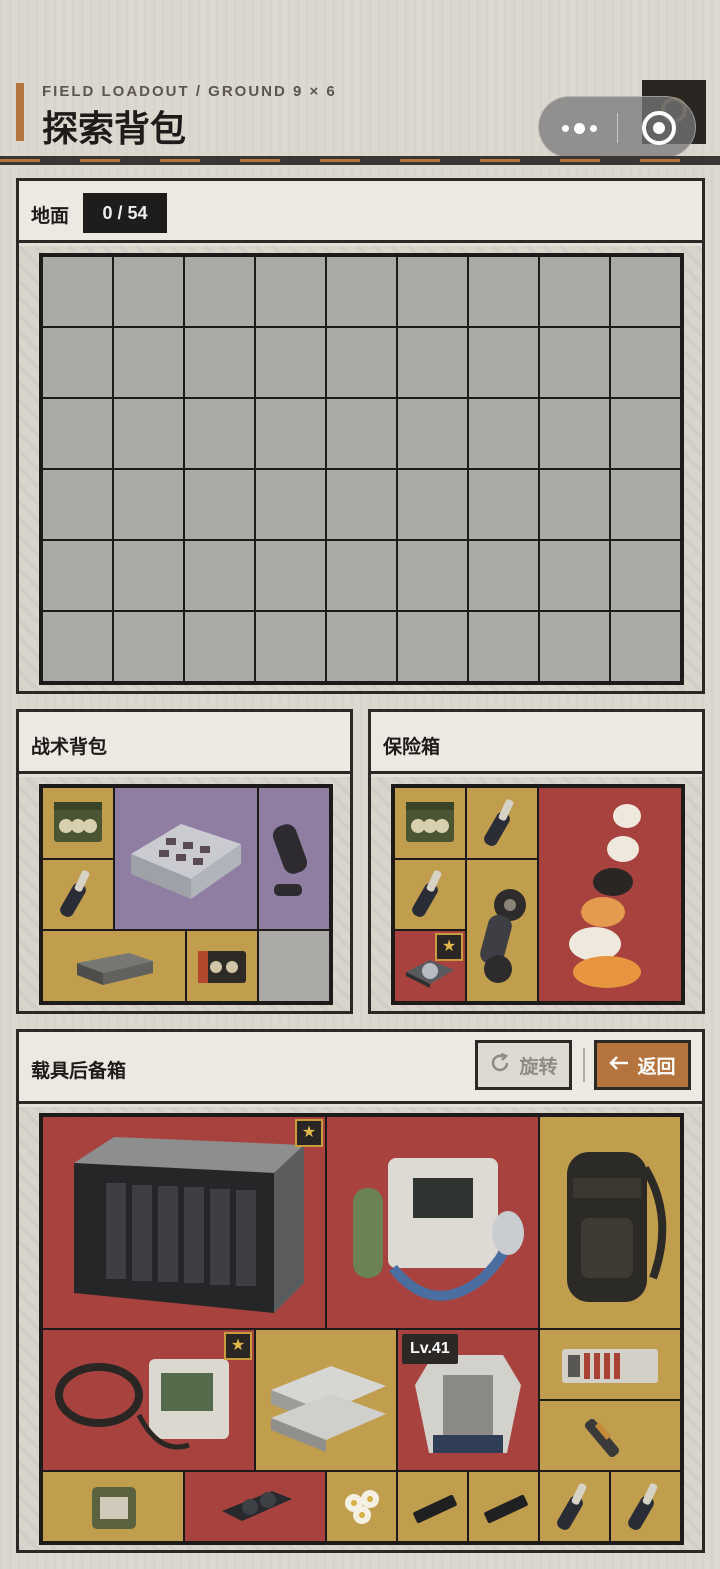 The image size is (720, 1569). Describe the element at coordinates (432, 1222) in the screenshot. I see `oxygen-machine-icon` at that location.